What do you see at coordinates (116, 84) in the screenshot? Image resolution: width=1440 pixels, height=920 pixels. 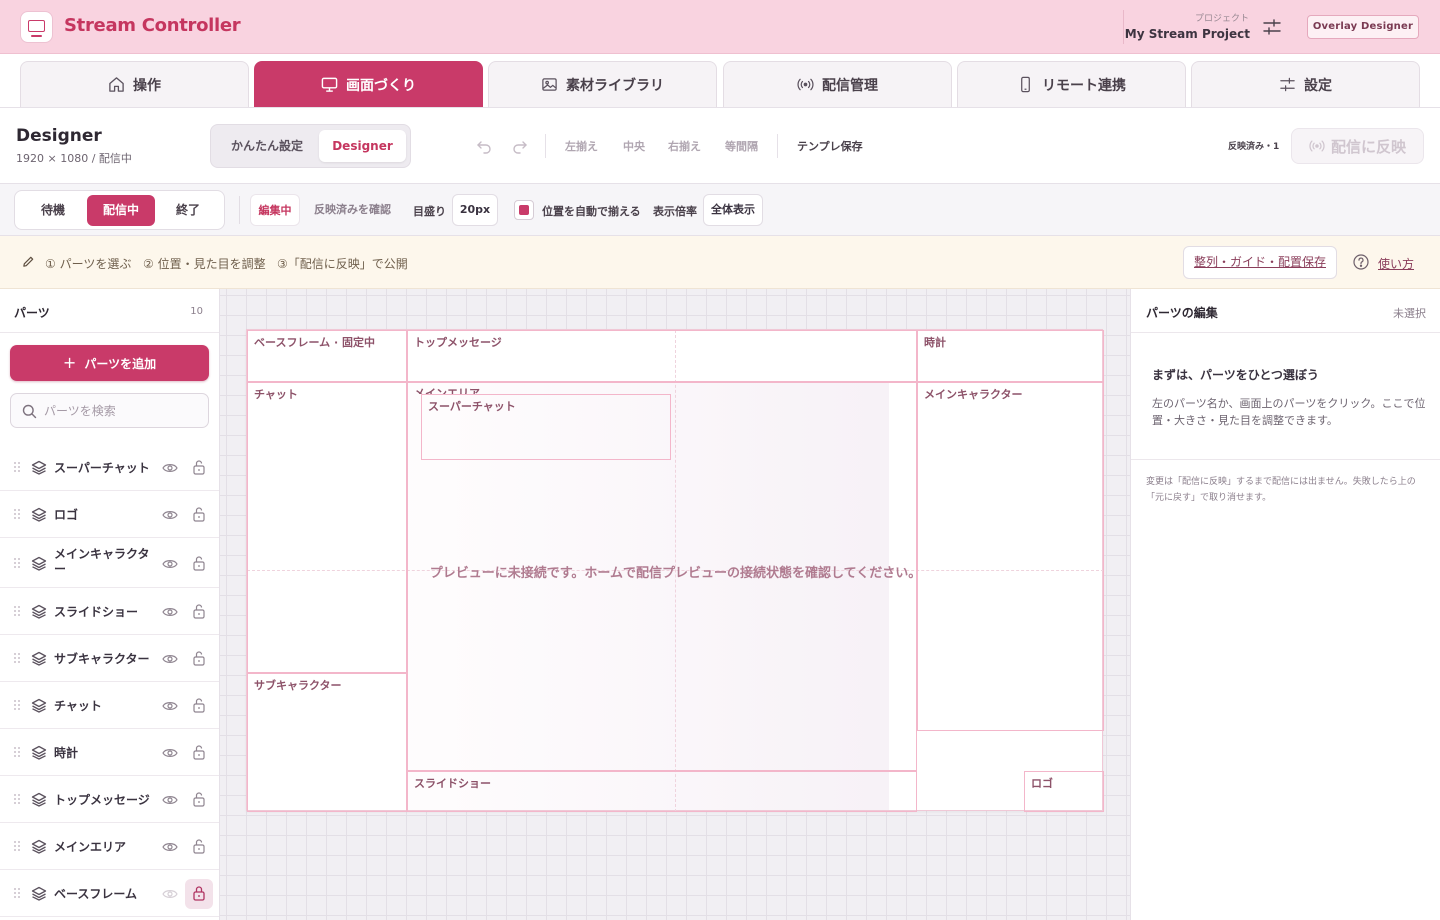 I see `home-icon` at bounding box center [116, 84].